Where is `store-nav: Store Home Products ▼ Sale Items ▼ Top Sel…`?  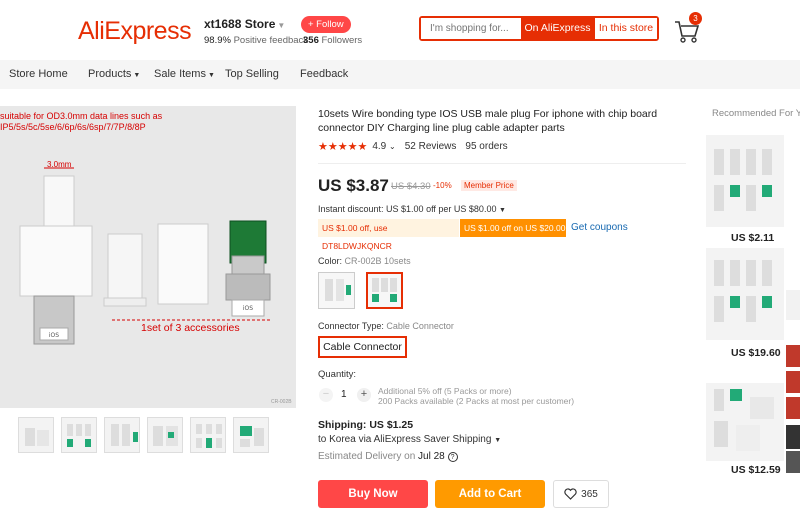
store-nav: Store Home Products ▼ Sale Items ▼ Top Sel… is located at coordinates (400, 74).